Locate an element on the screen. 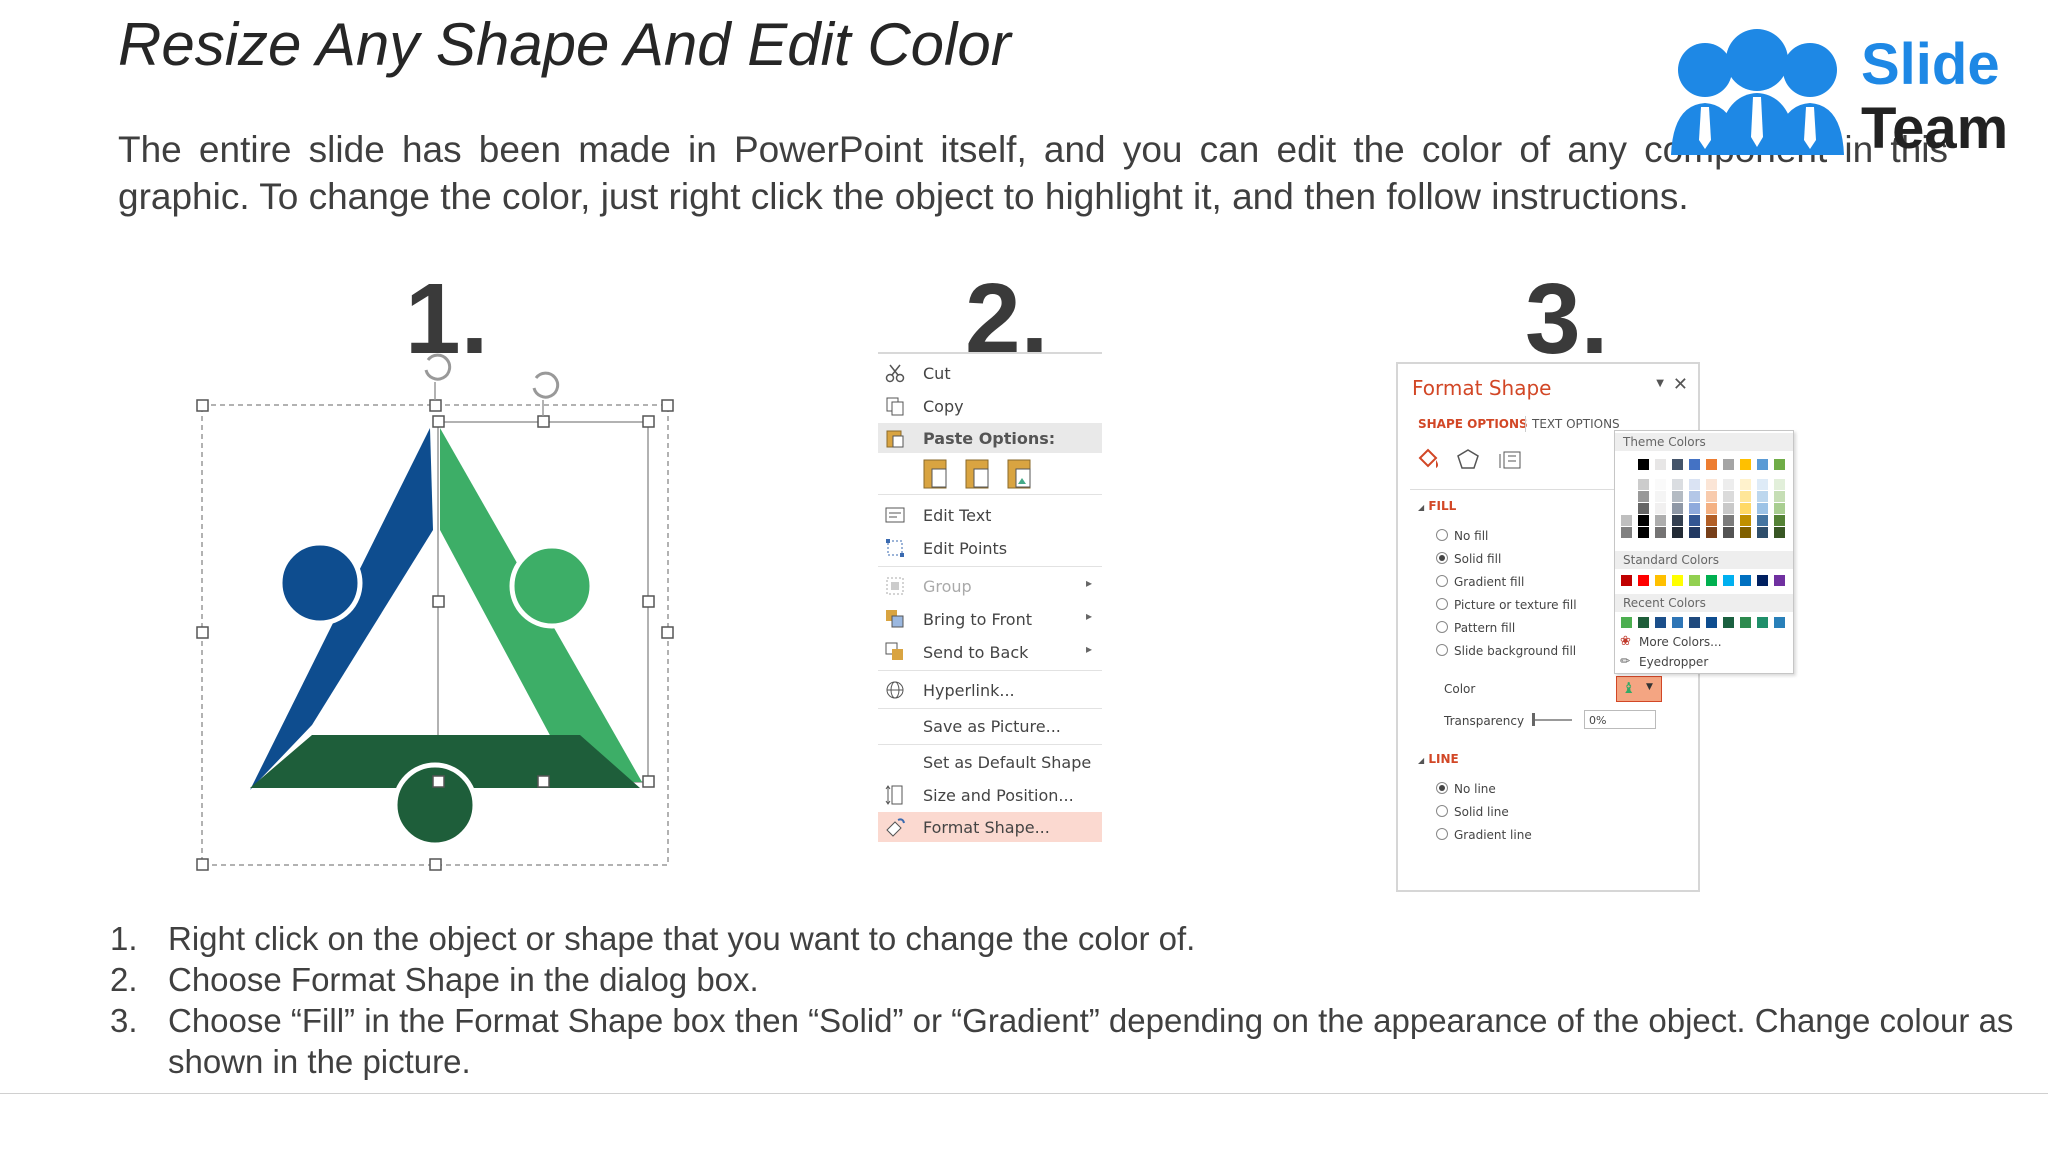 The height and width of the screenshot is (1152, 2048). menu-item-bring-to-front: Bring to Front ▸ is located at coordinates (990, 619).